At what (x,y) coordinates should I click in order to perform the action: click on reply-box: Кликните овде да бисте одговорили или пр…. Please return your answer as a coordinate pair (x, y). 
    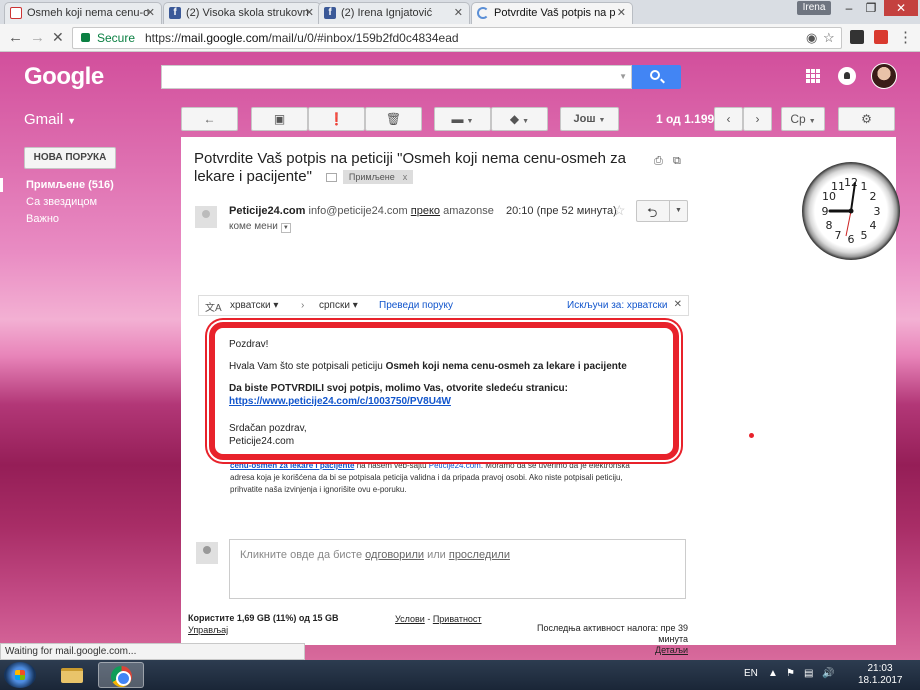
    Looking at the image, I should click on (457, 569).